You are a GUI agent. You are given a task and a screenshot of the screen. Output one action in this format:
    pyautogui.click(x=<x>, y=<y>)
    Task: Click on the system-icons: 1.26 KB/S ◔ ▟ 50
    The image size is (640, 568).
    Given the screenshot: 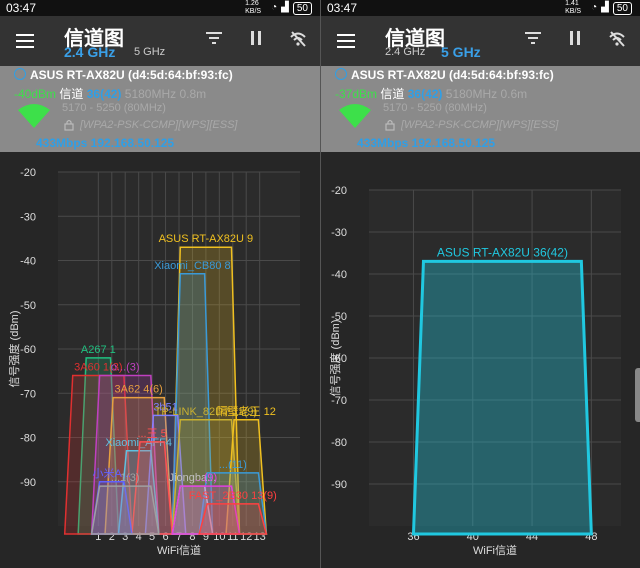 What is the action you would take?
    pyautogui.click(x=278, y=8)
    